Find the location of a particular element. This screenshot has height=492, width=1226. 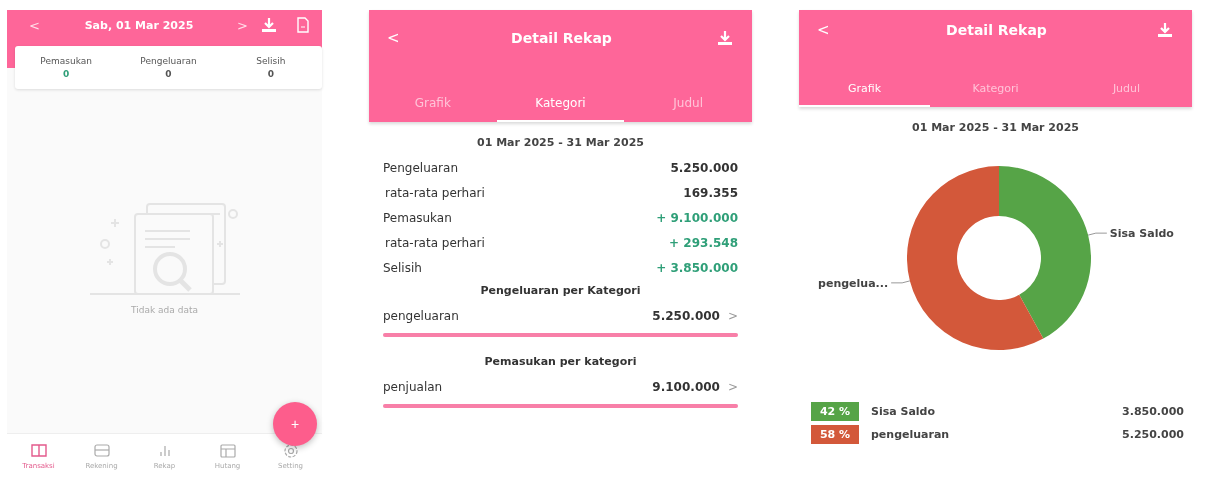

layout-icon is located at coordinates (227, 451).